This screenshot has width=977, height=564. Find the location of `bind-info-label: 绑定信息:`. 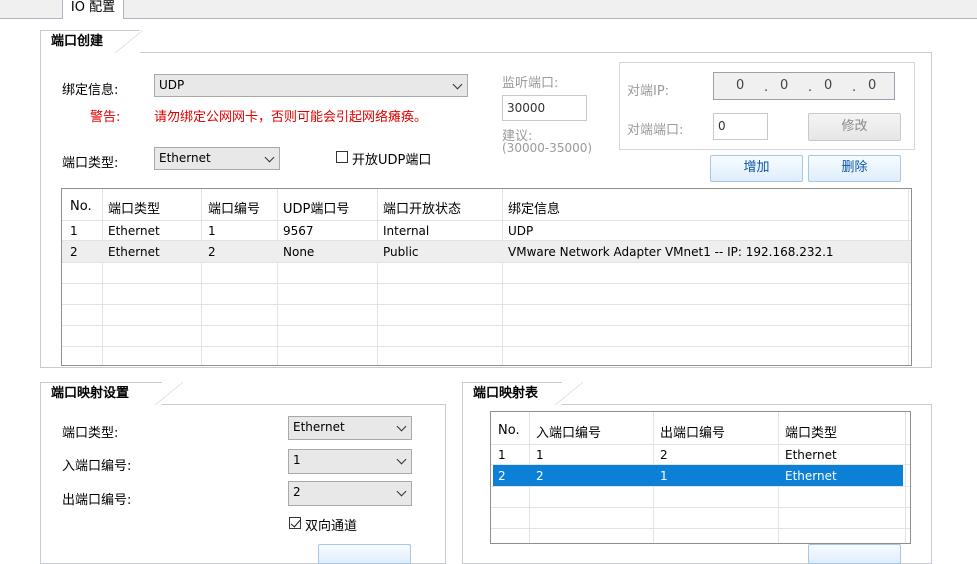

bind-info-label: 绑定信息: is located at coordinates (90, 90).